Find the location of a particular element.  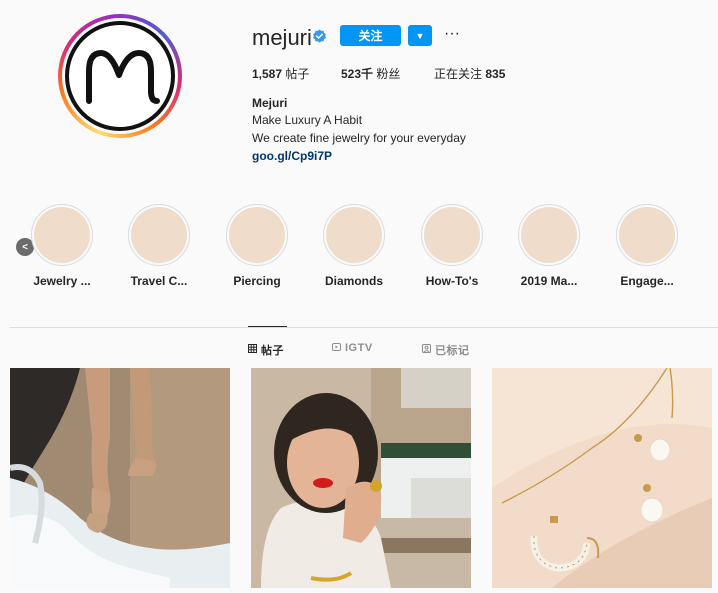

chevron-down-icon: ▼ is located at coordinates (420, 35).